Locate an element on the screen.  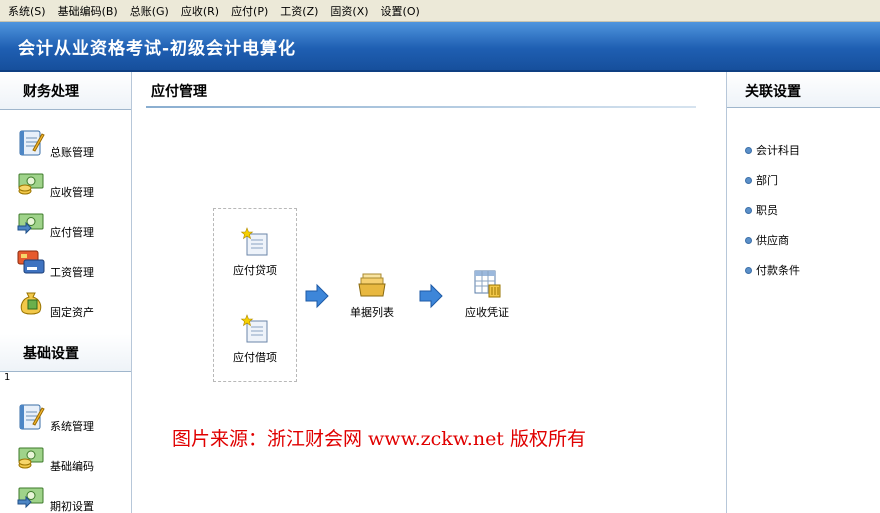
sidebar-item-label: 工资管理 is located at coordinates (72, 272).